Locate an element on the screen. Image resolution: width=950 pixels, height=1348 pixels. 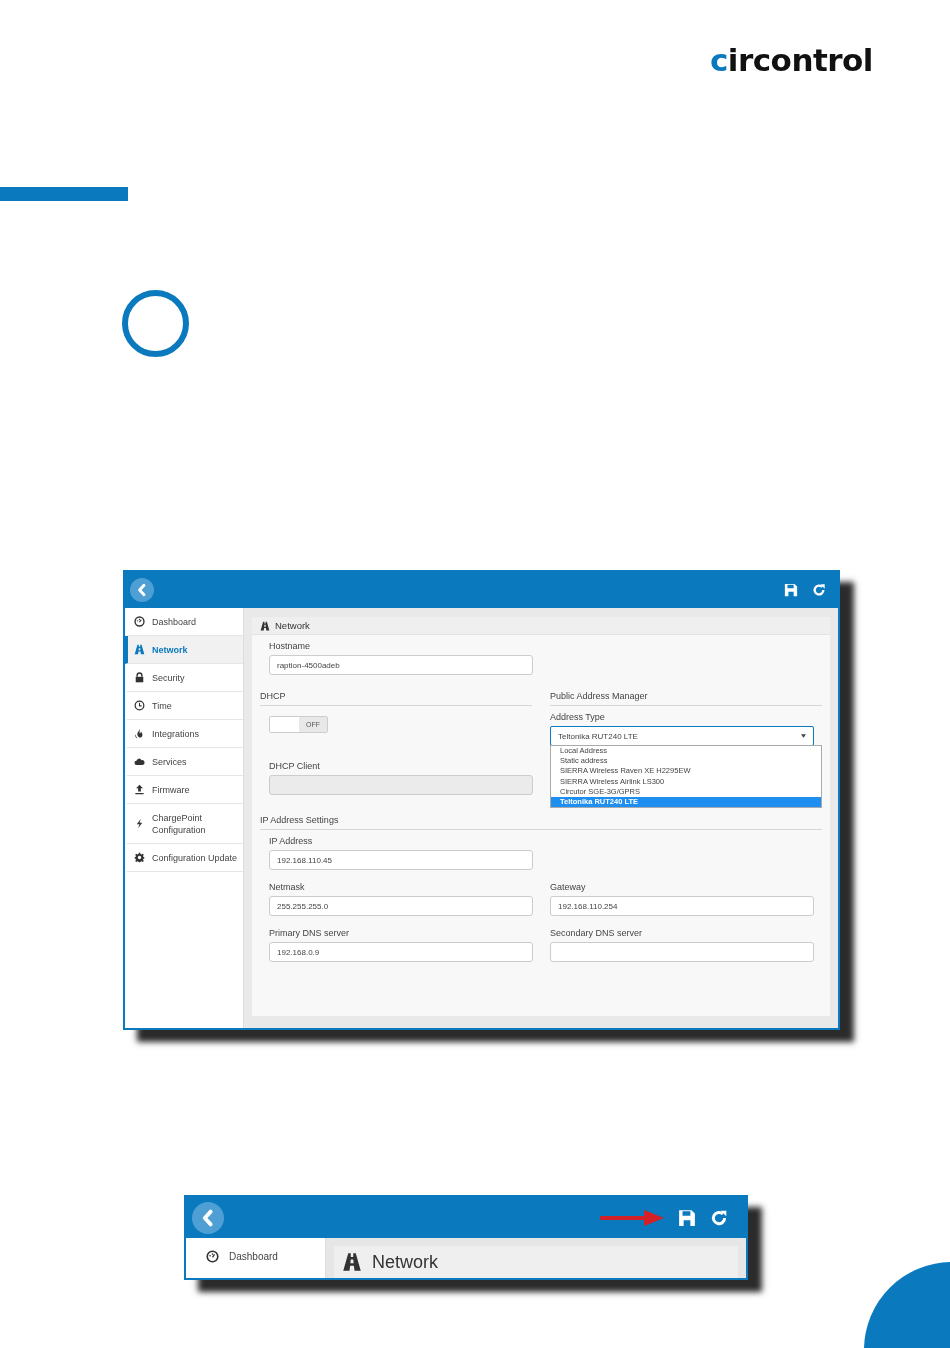
input-field is located at coordinates (682, 952).